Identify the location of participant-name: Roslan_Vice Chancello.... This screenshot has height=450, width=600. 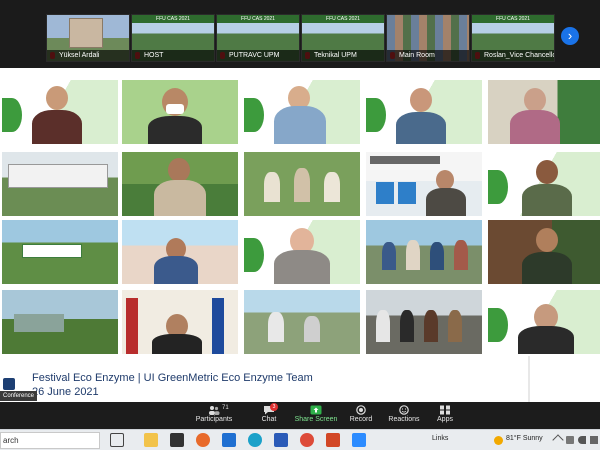
(513, 55).